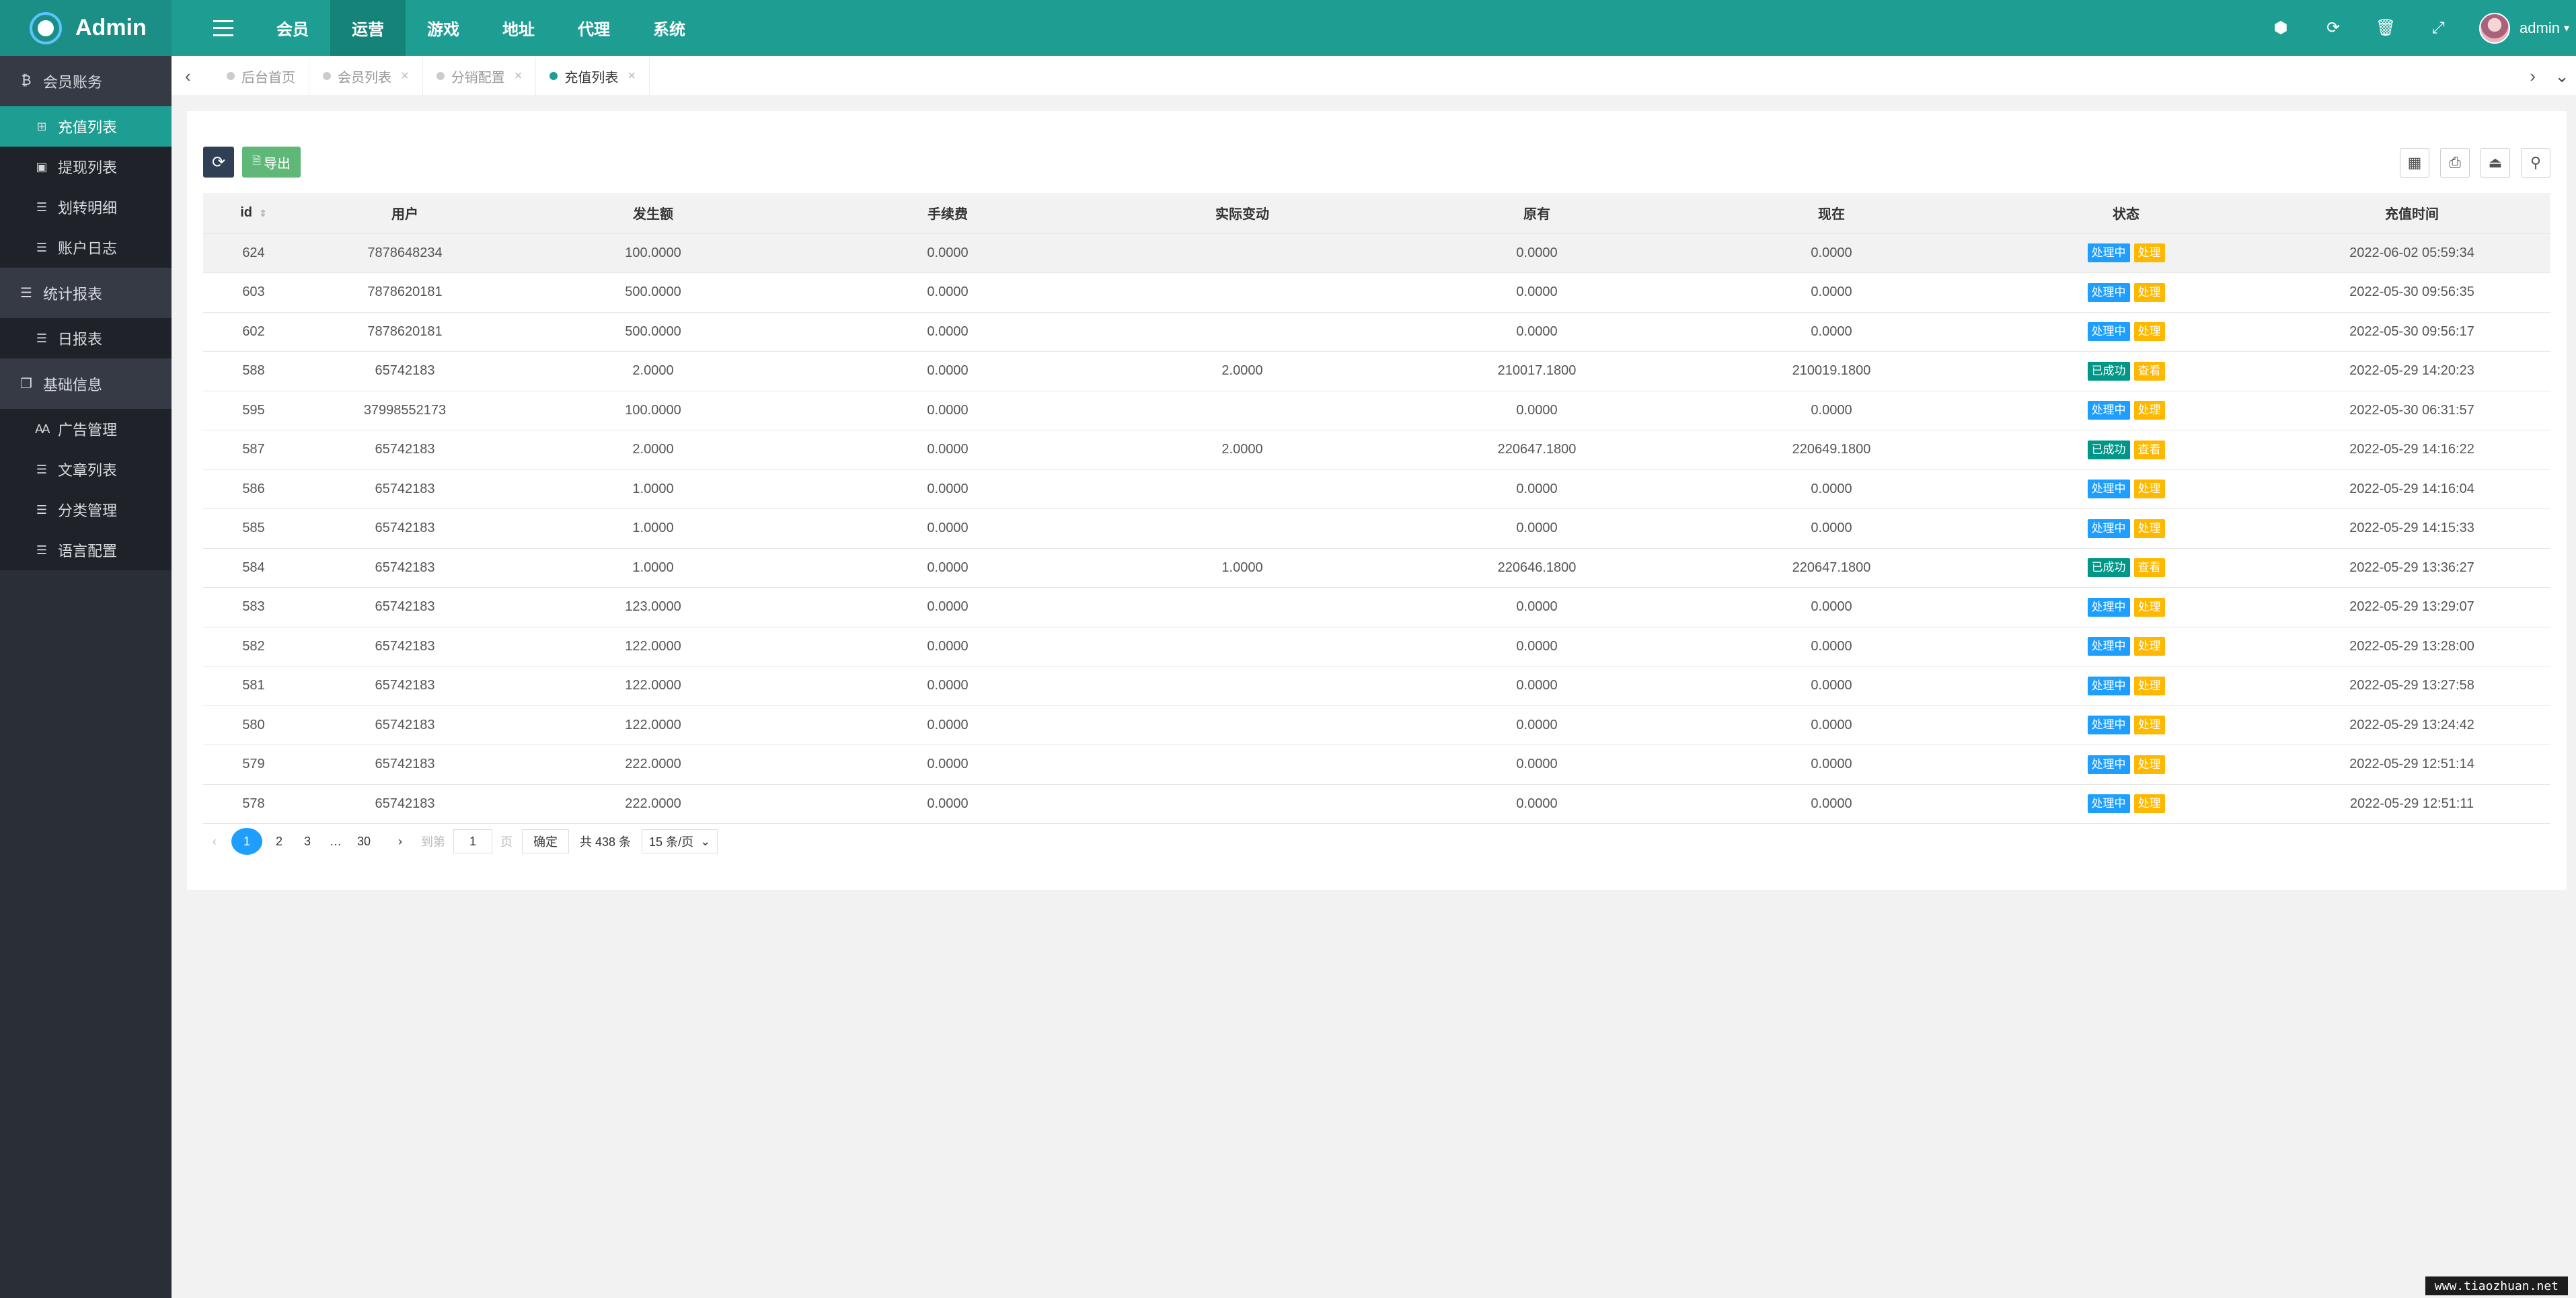  Describe the element at coordinates (2438, 28) in the screenshot. I see `fullscreen-icon: ⤢` at that location.